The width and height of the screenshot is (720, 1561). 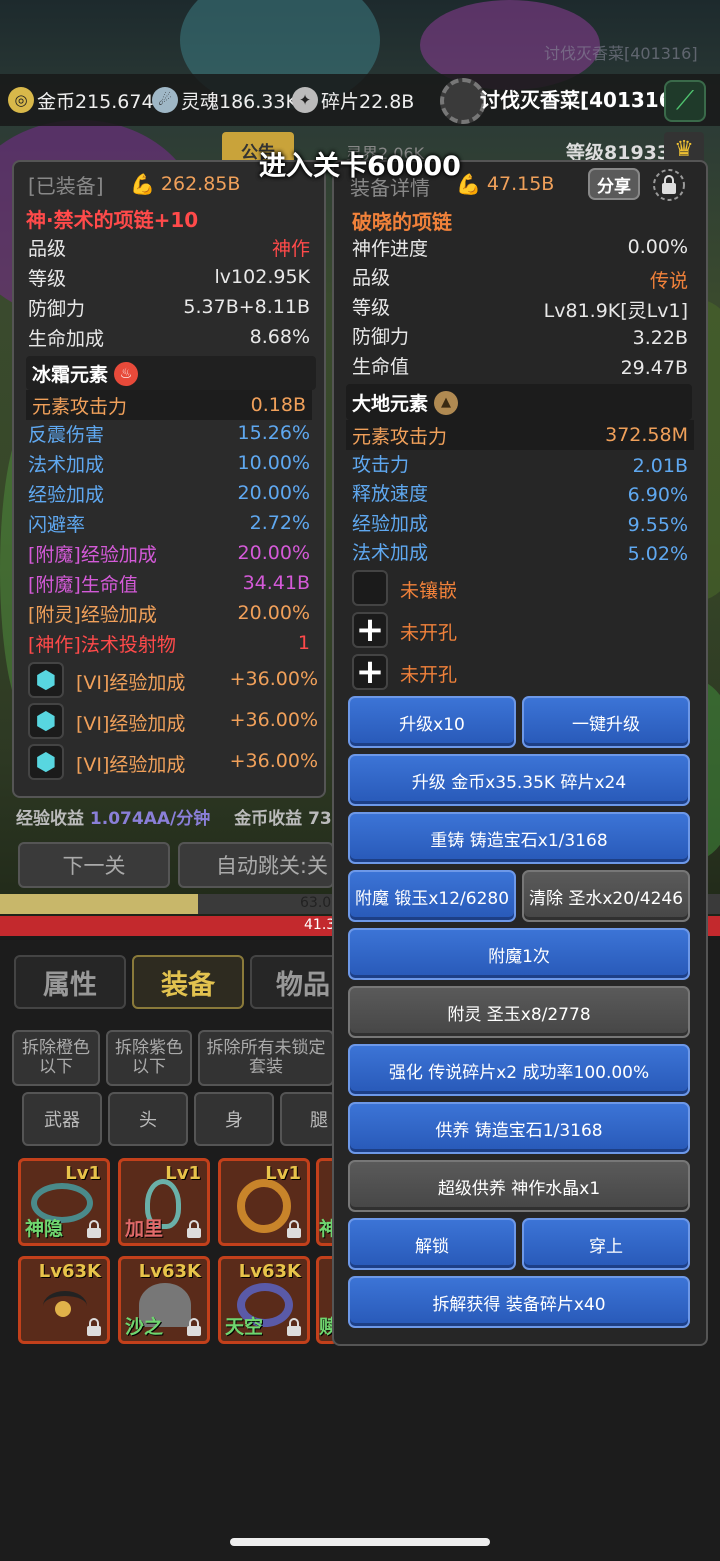 I want to click on category-label: 腿, so click(x=319, y=1120).